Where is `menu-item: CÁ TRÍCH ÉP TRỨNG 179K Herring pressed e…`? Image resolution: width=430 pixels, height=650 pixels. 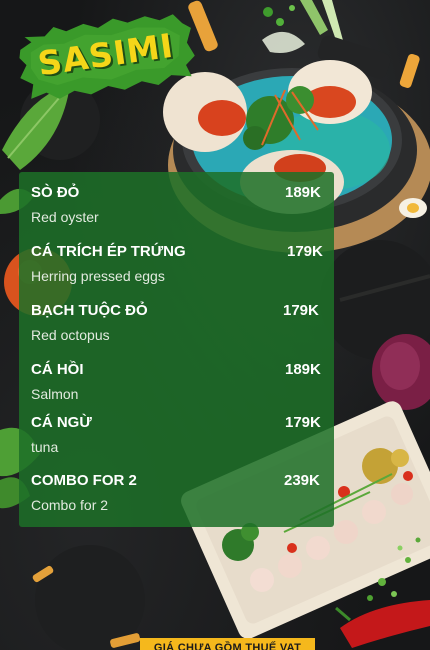
menu-item: CÁ TRÍCH ÉP TRỨNG 179K Herring pressed e… is located at coordinates (179, 268).